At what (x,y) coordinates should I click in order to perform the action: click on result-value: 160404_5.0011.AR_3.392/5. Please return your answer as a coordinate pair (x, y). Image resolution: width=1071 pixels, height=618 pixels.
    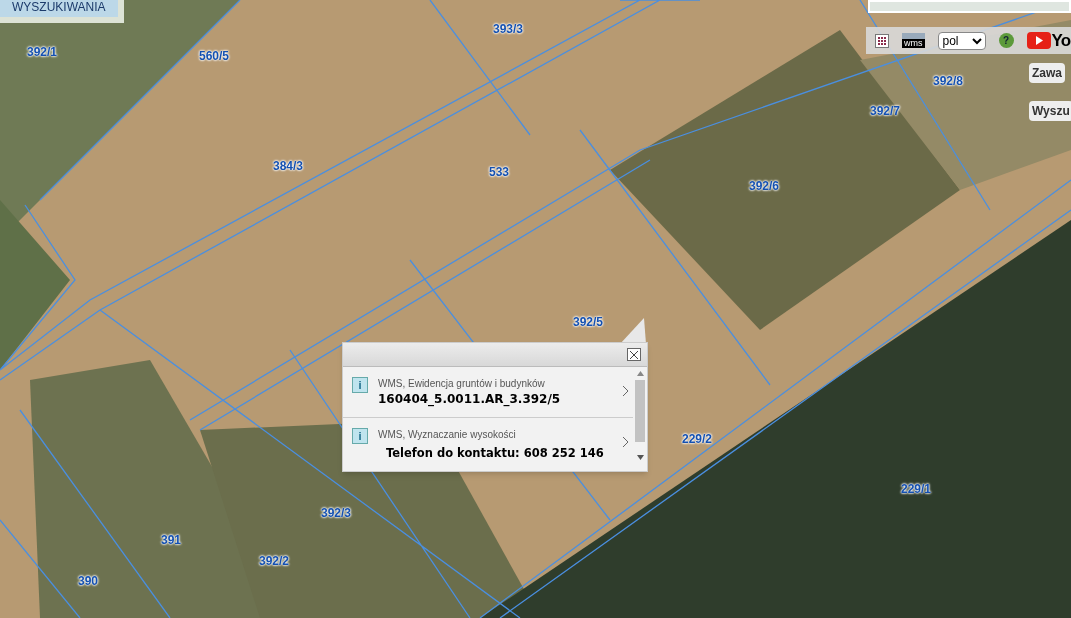
    Looking at the image, I should click on (470, 399).